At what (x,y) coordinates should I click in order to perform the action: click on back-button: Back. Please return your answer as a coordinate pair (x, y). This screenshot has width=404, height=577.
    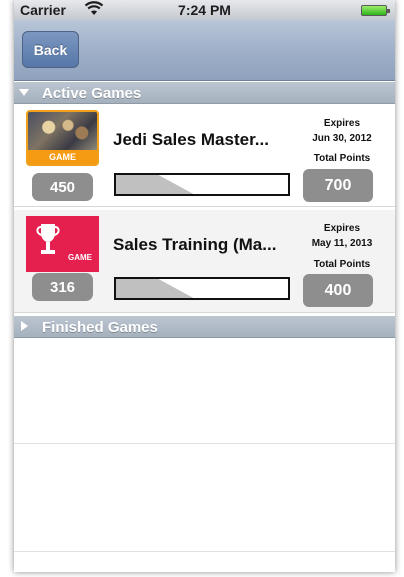
    Looking at the image, I should click on (50, 49).